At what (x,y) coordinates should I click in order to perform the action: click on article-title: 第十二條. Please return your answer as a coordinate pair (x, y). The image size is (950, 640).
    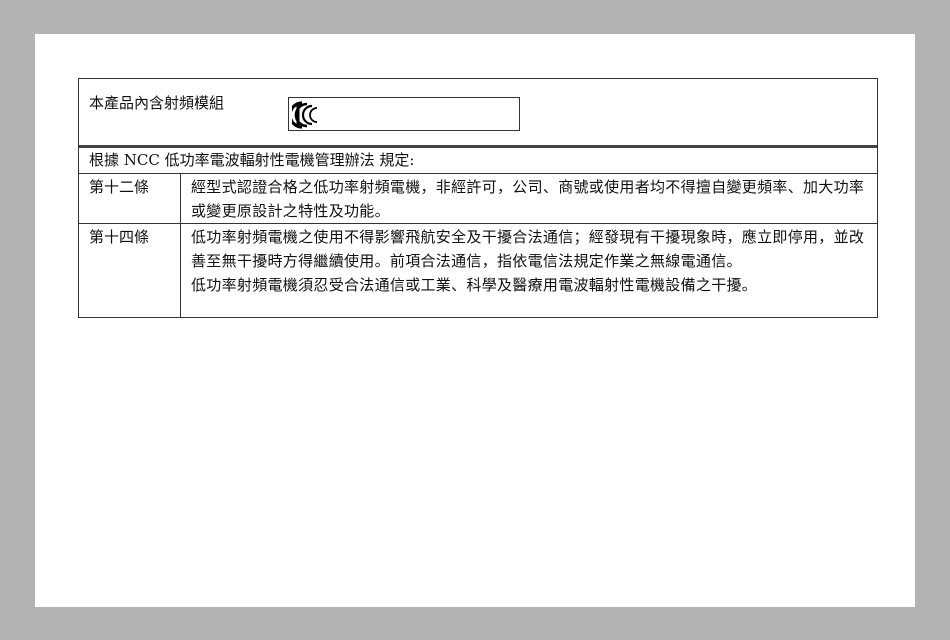
    Looking at the image, I should click on (130, 198).